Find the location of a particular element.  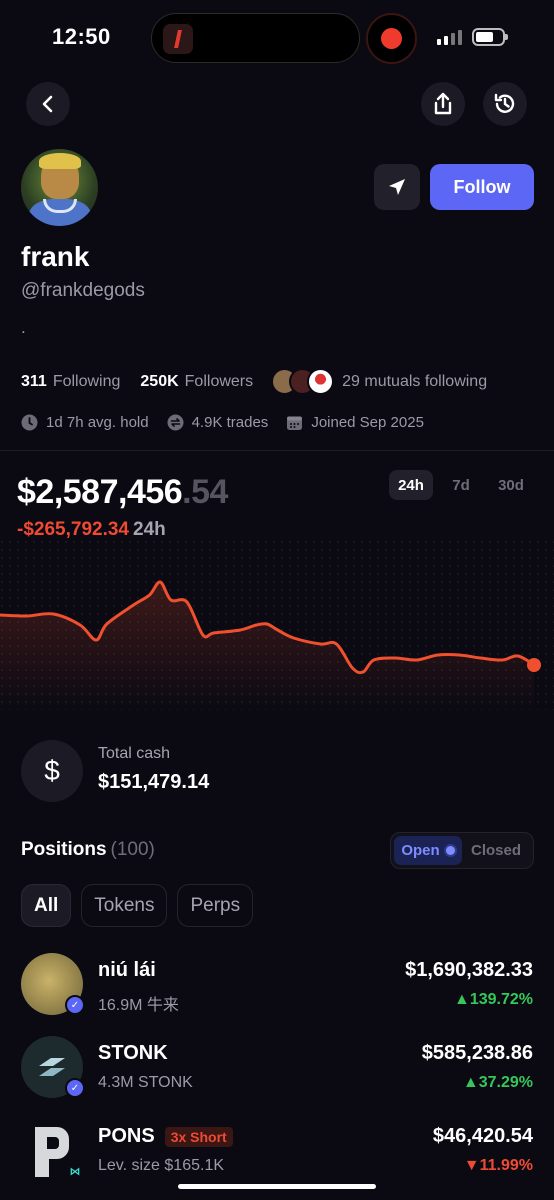

closed-tab: Closed is located at coordinates (496, 850).